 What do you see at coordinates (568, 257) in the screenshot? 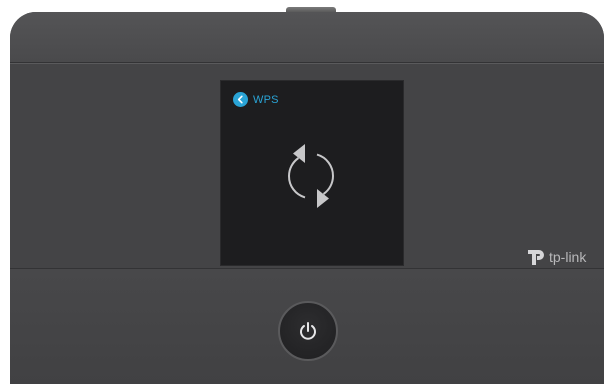
I see `logo-text: tp-link` at bounding box center [568, 257].